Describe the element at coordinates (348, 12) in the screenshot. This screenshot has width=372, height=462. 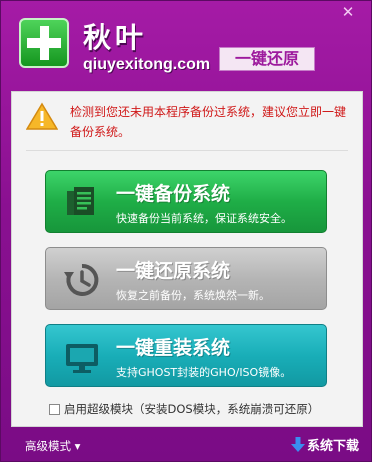
I see `close-button: ✕` at that location.